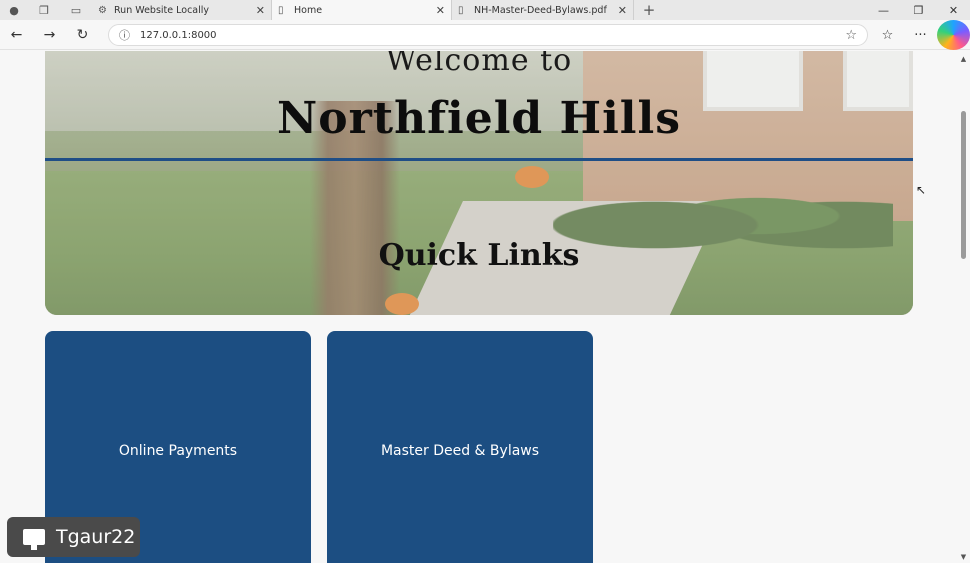  I want to click on vertical-scrollbar: ▲ ▼, so click(963, 307).